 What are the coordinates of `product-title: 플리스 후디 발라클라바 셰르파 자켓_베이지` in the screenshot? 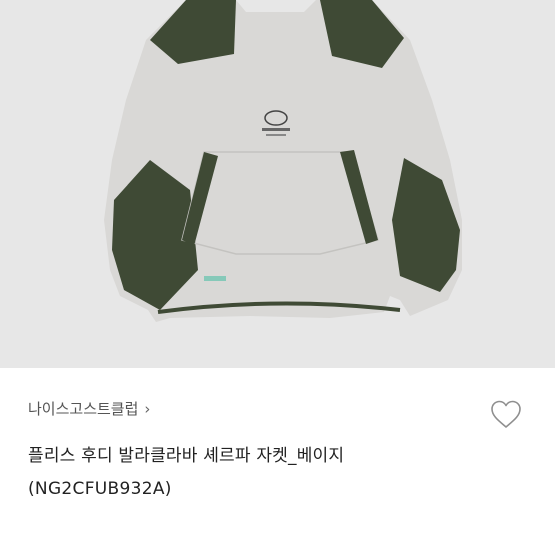 It's located at (186, 456).